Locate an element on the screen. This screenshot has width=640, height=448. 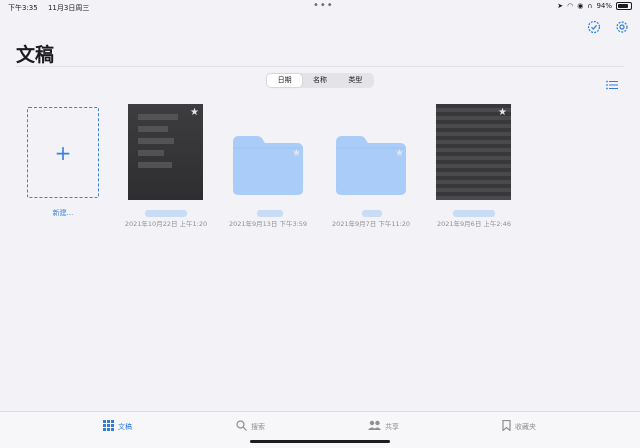
item-date: 2021年10月22日 上午1:20 is located at coordinates (166, 224).